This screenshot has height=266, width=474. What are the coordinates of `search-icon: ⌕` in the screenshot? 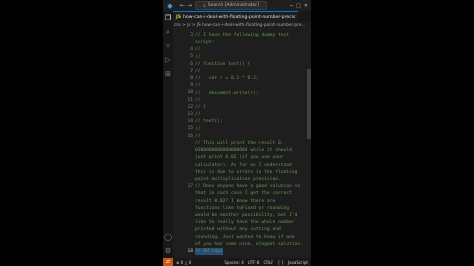 It's located at (204, 6).